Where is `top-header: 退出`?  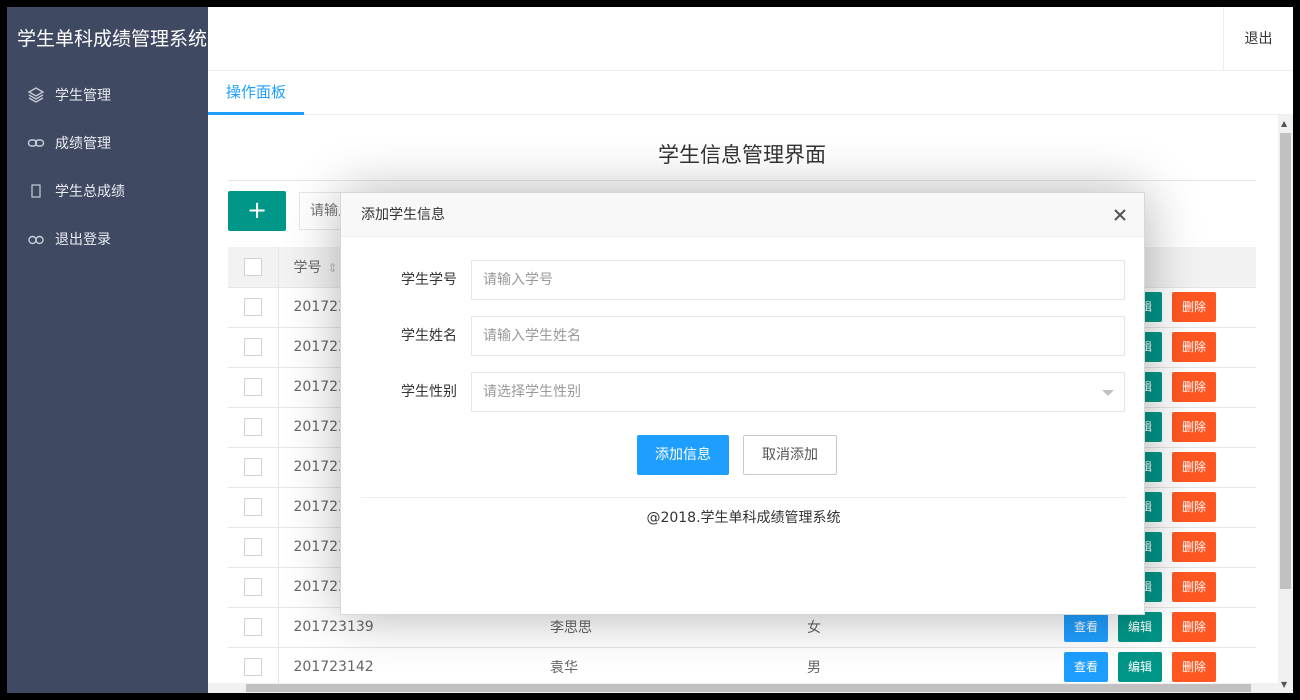
top-header: 退出 is located at coordinates (750, 39).